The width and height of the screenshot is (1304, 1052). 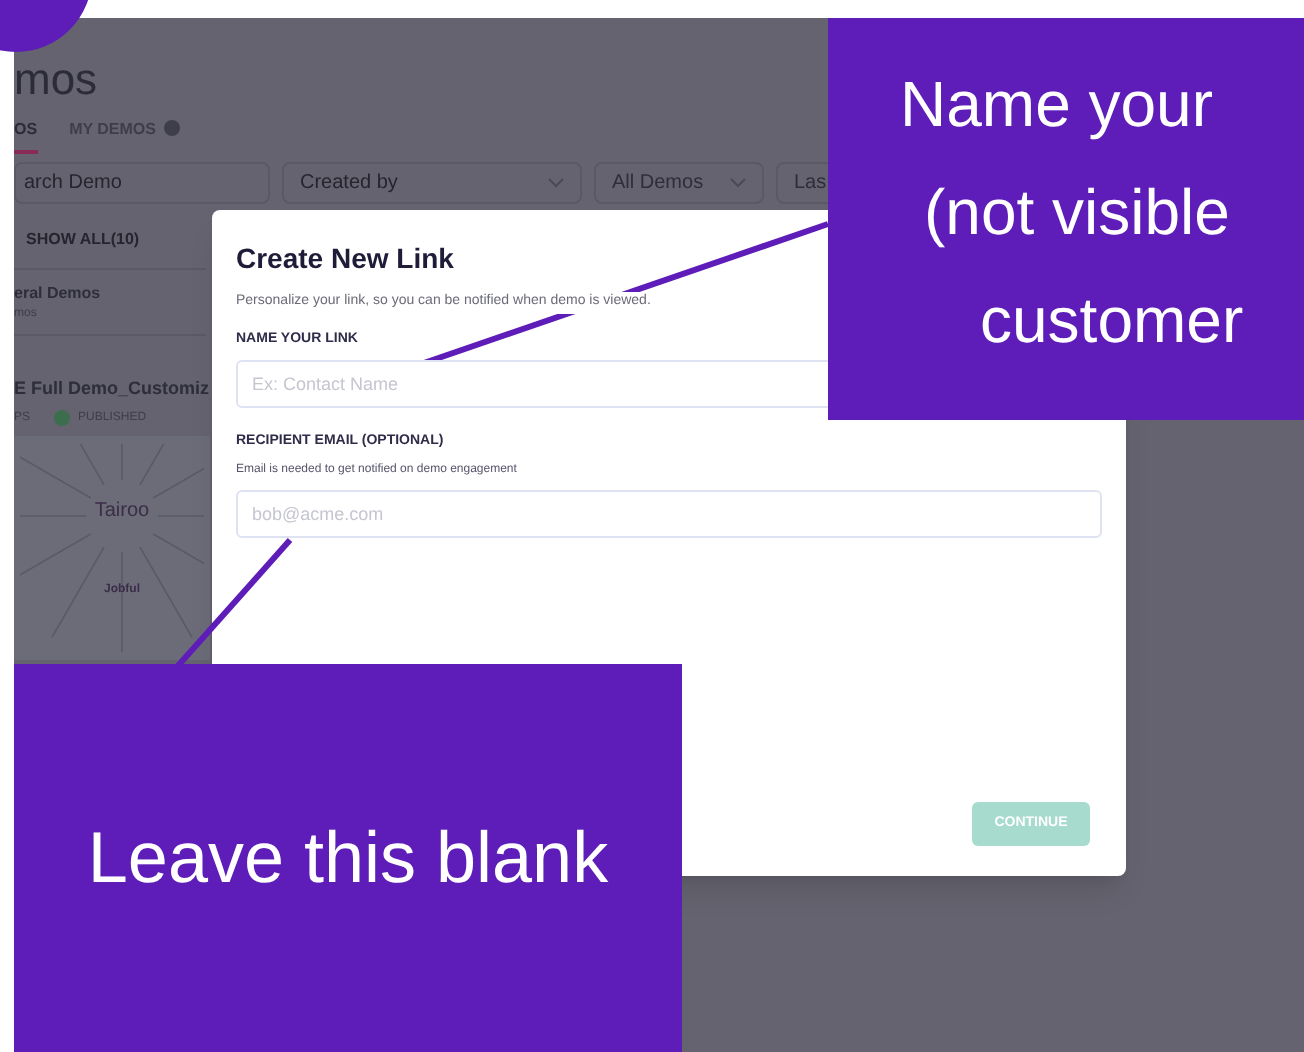 I want to click on page-title: mos, so click(x=56, y=80).